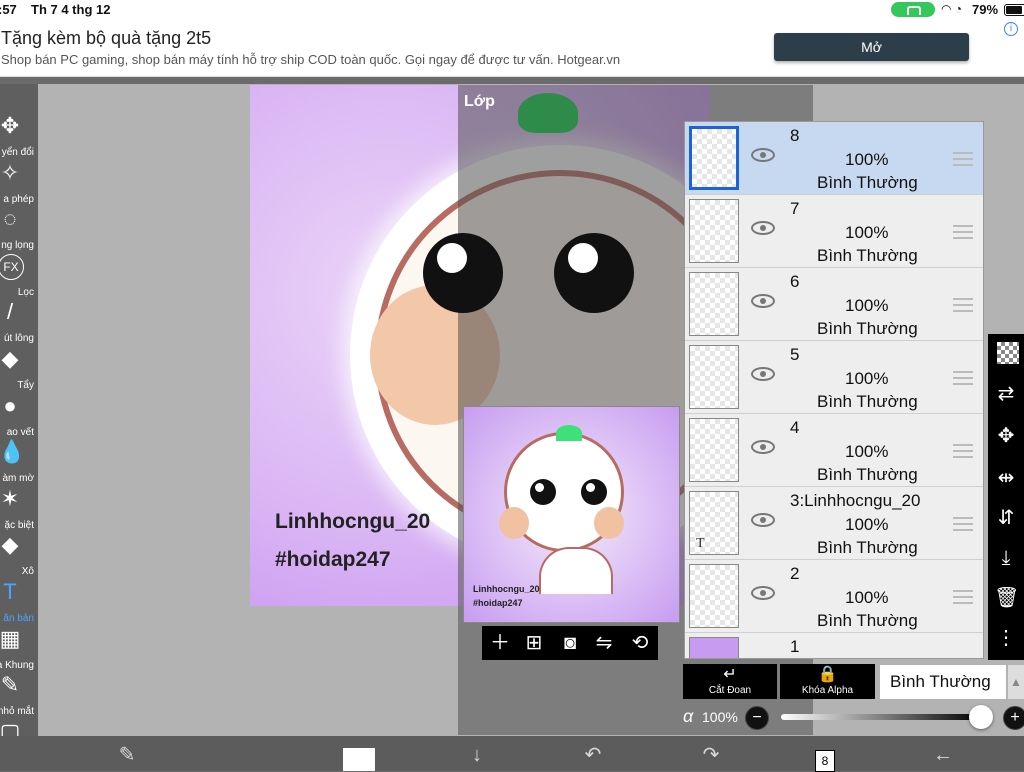 The width and height of the screenshot is (1024, 772). I want to click on layer-controls: ↵ Cắt Đoan 🔒 Khóa Alpha Bình Thường ▲, so click(853, 682).